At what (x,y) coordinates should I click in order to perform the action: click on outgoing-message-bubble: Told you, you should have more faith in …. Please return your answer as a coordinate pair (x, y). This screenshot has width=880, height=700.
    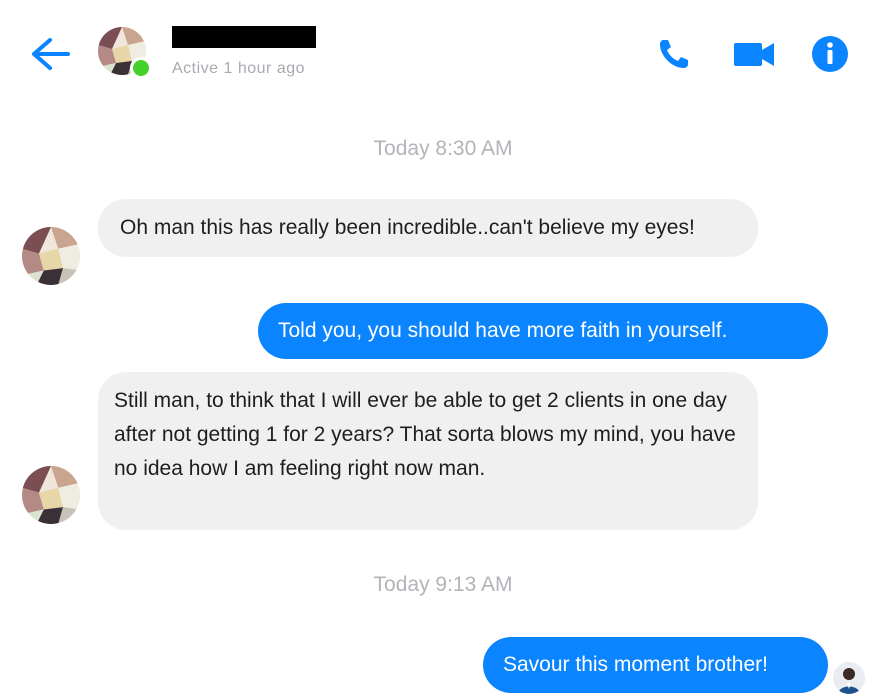
    Looking at the image, I should click on (543, 331).